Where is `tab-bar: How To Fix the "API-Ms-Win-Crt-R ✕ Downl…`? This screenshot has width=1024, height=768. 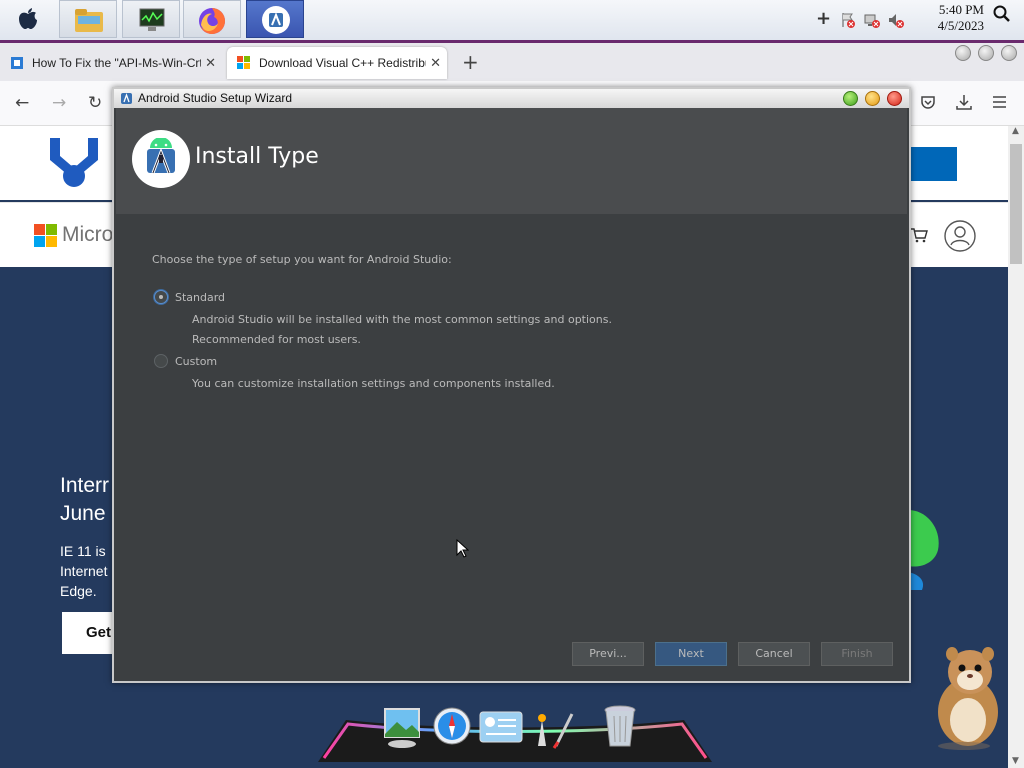
tab-bar: How To Fix the "API-Ms-Win-Crt-R ✕ Downl… is located at coordinates (512, 62).